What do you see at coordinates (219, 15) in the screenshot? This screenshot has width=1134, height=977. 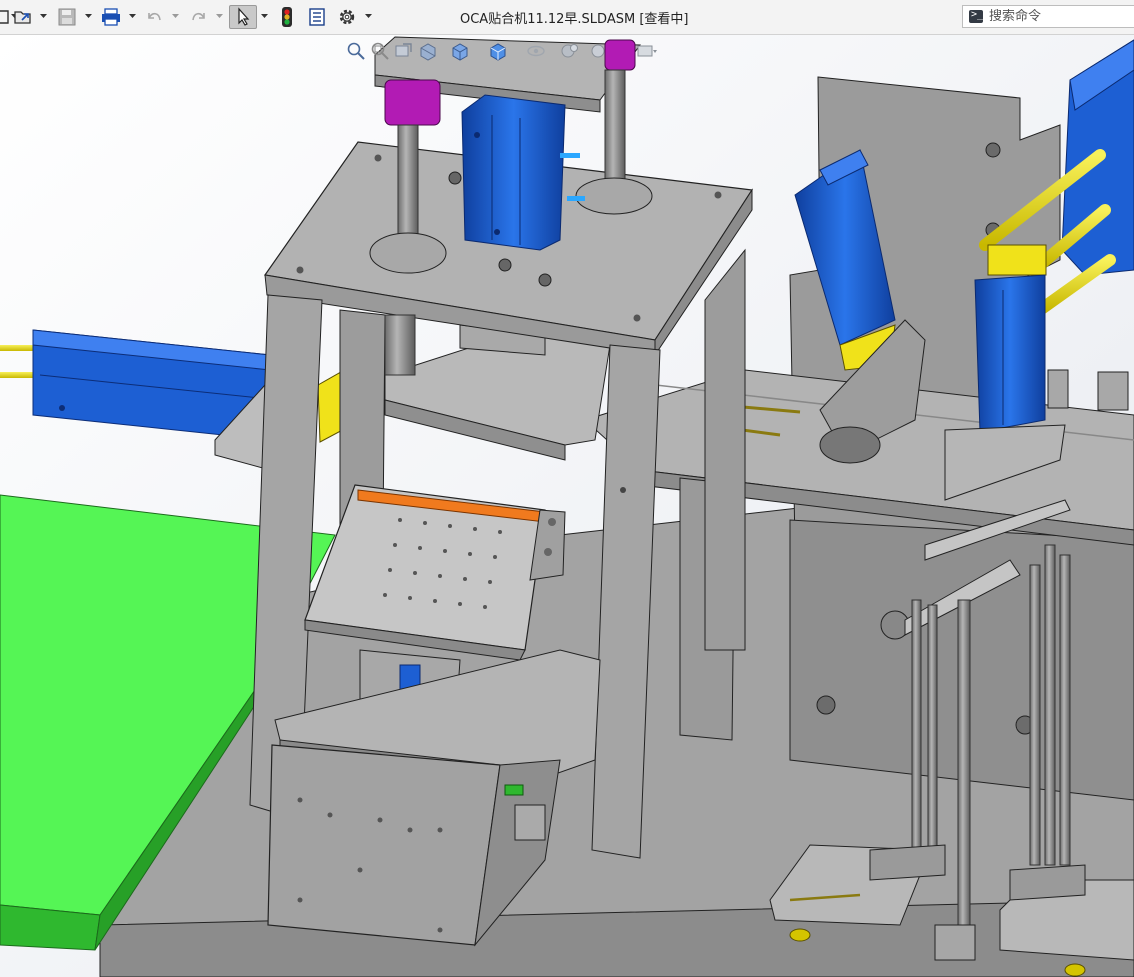 I see `redo-dropdown-arrow` at bounding box center [219, 15].